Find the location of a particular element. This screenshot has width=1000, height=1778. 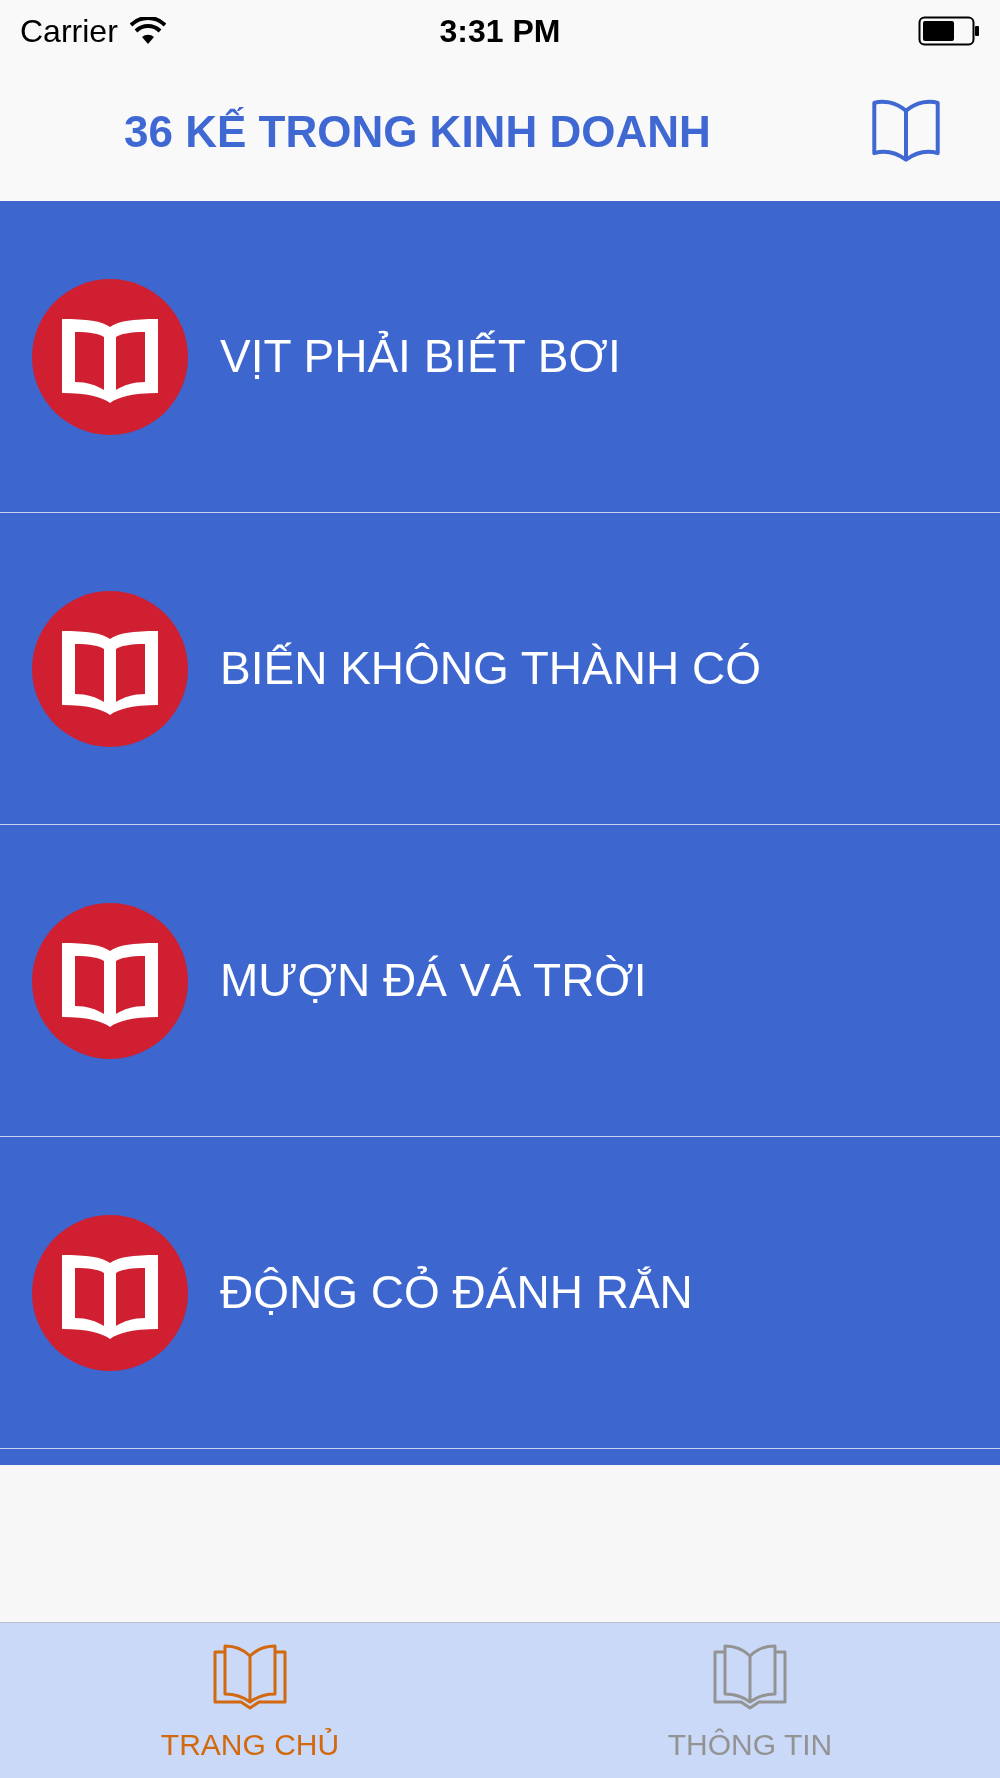

clock-time: 3:31 PM is located at coordinates (500, 31).